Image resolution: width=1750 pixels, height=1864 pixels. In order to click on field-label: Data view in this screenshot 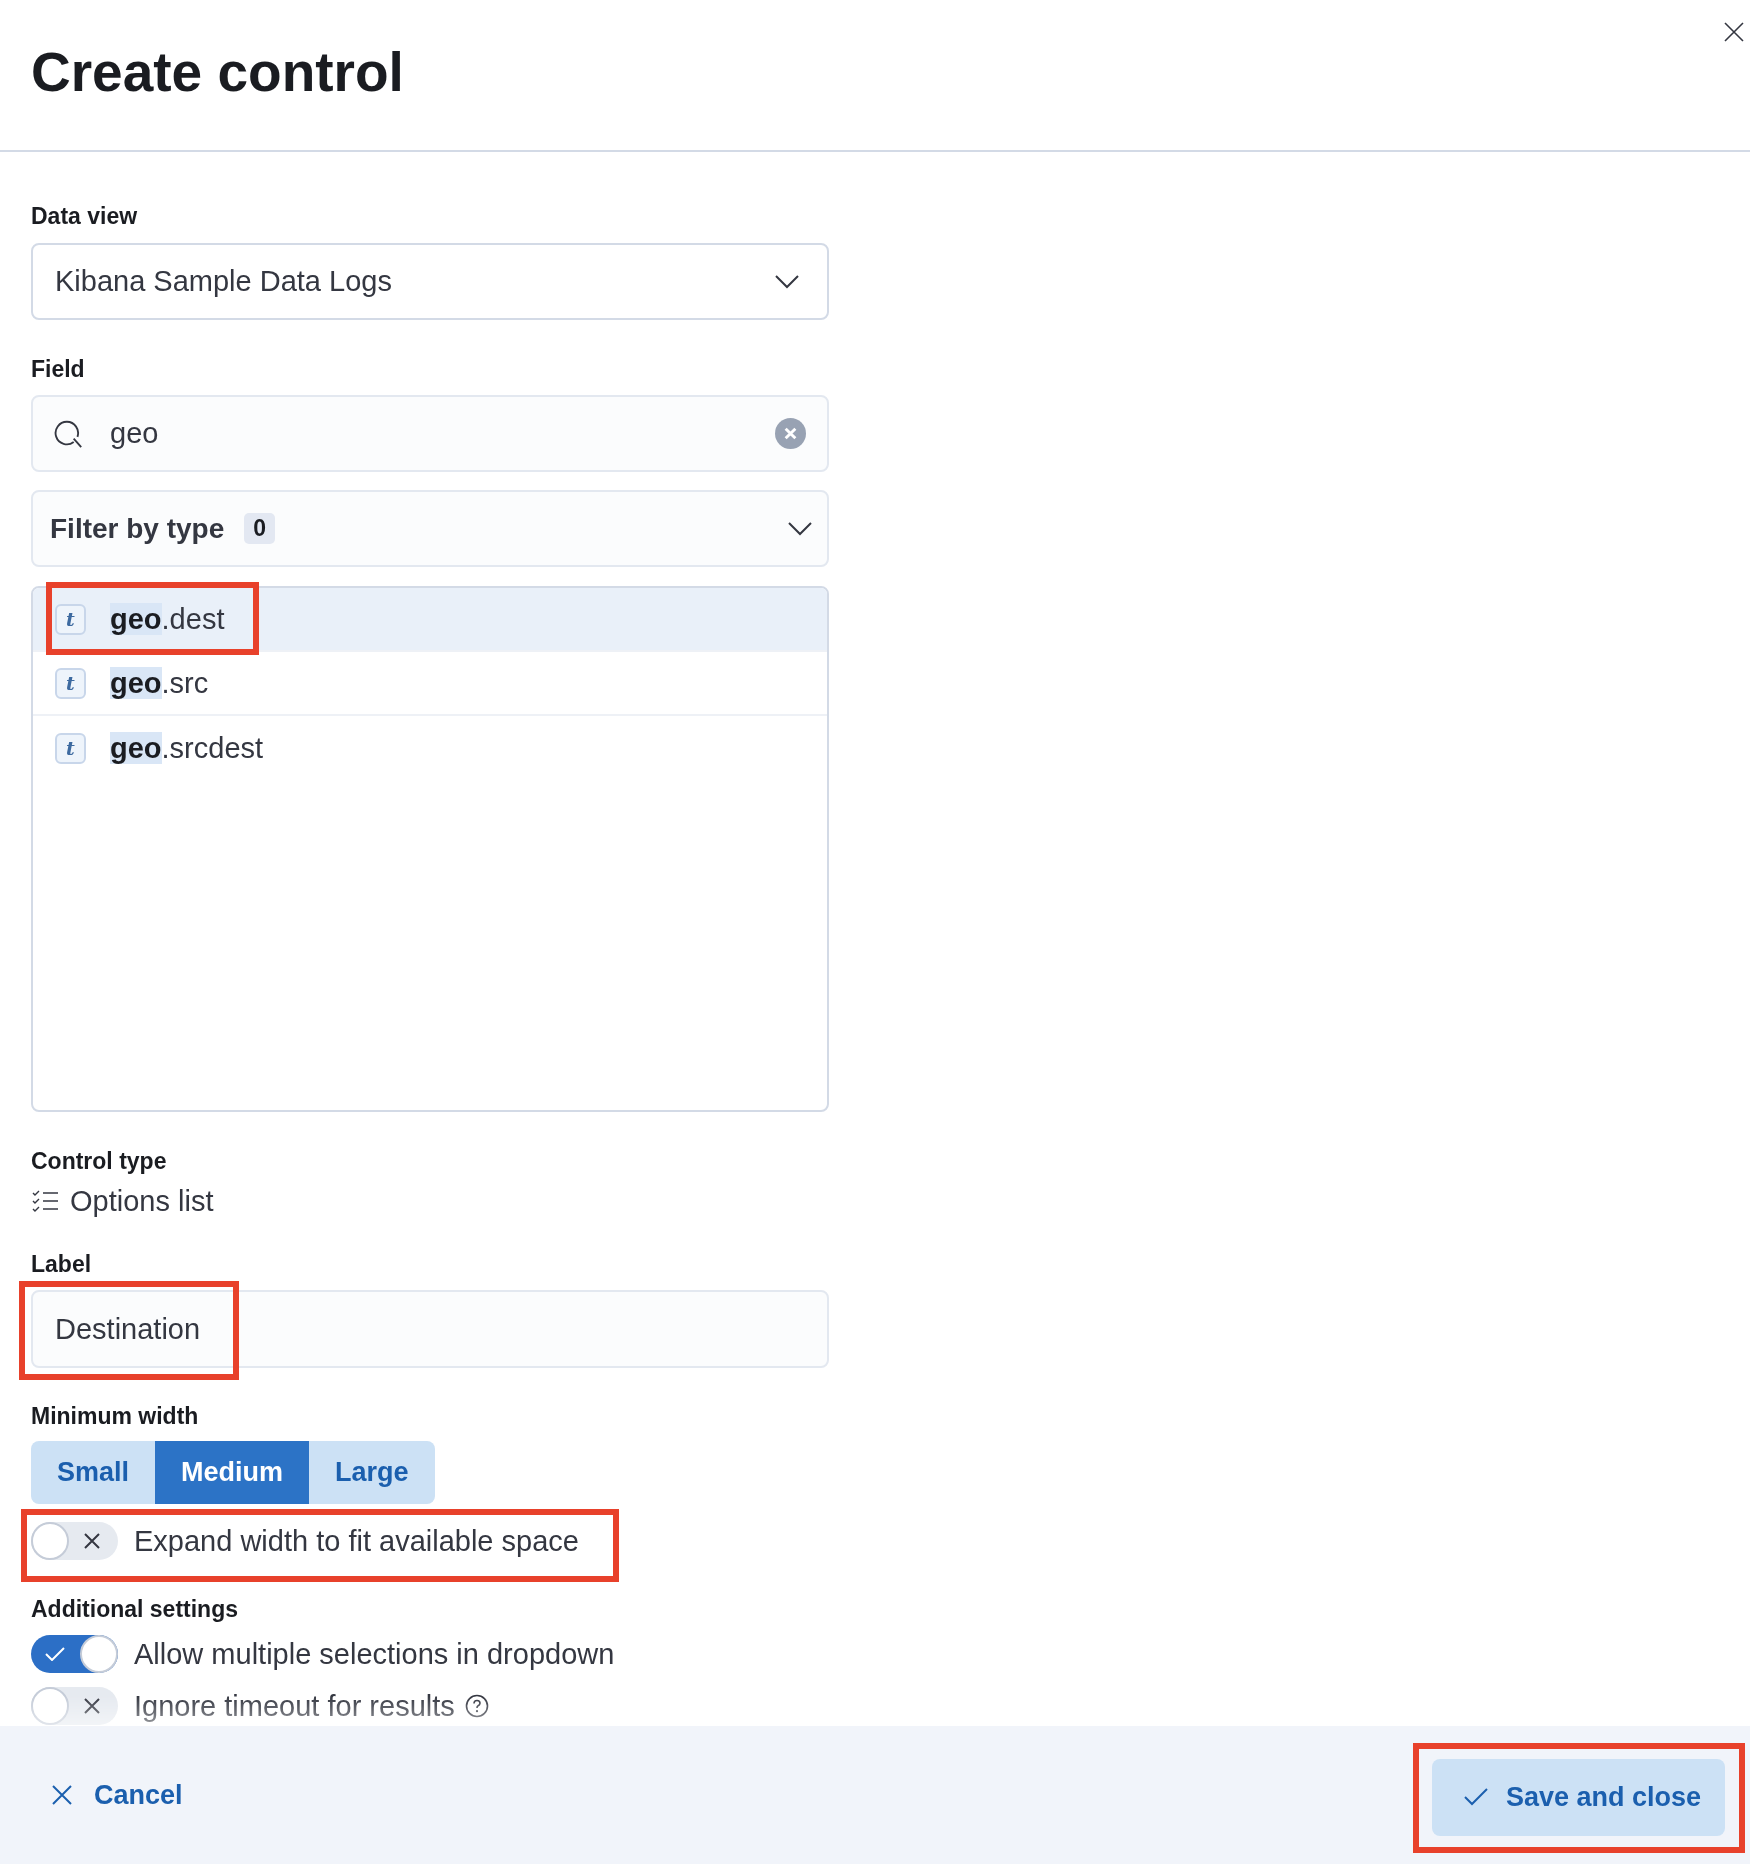, I will do `click(84, 216)`.